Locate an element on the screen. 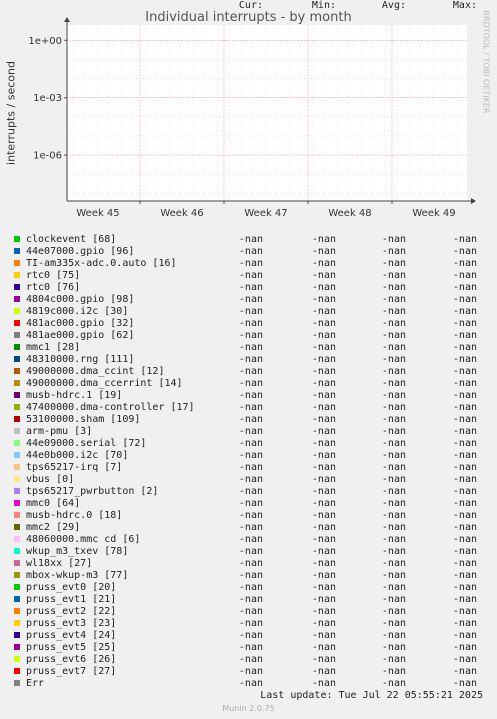 This screenshot has width=497, height=719. legend-column-header: Min: is located at coordinates (323, 5).